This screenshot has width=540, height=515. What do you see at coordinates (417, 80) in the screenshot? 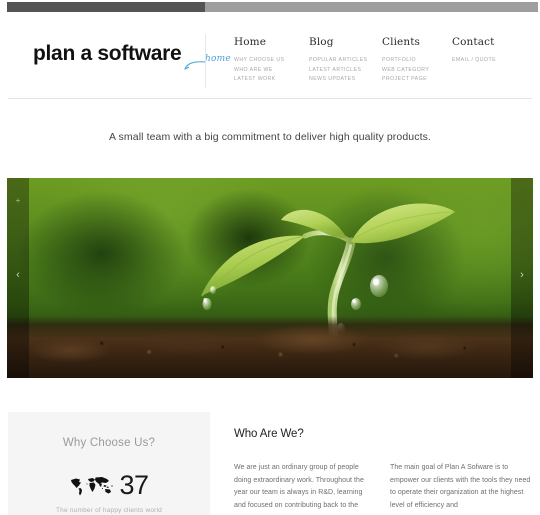
I see `nav-subitem-project-page: PROJECT PAGE` at bounding box center [417, 80].